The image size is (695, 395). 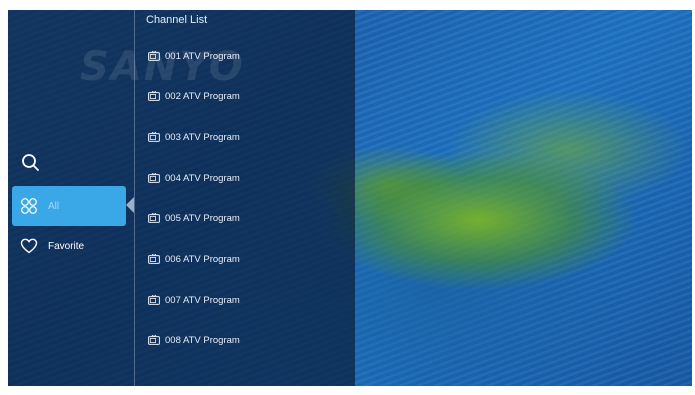 I want to click on channel-label: 008 ATV Program, so click(x=202, y=340).